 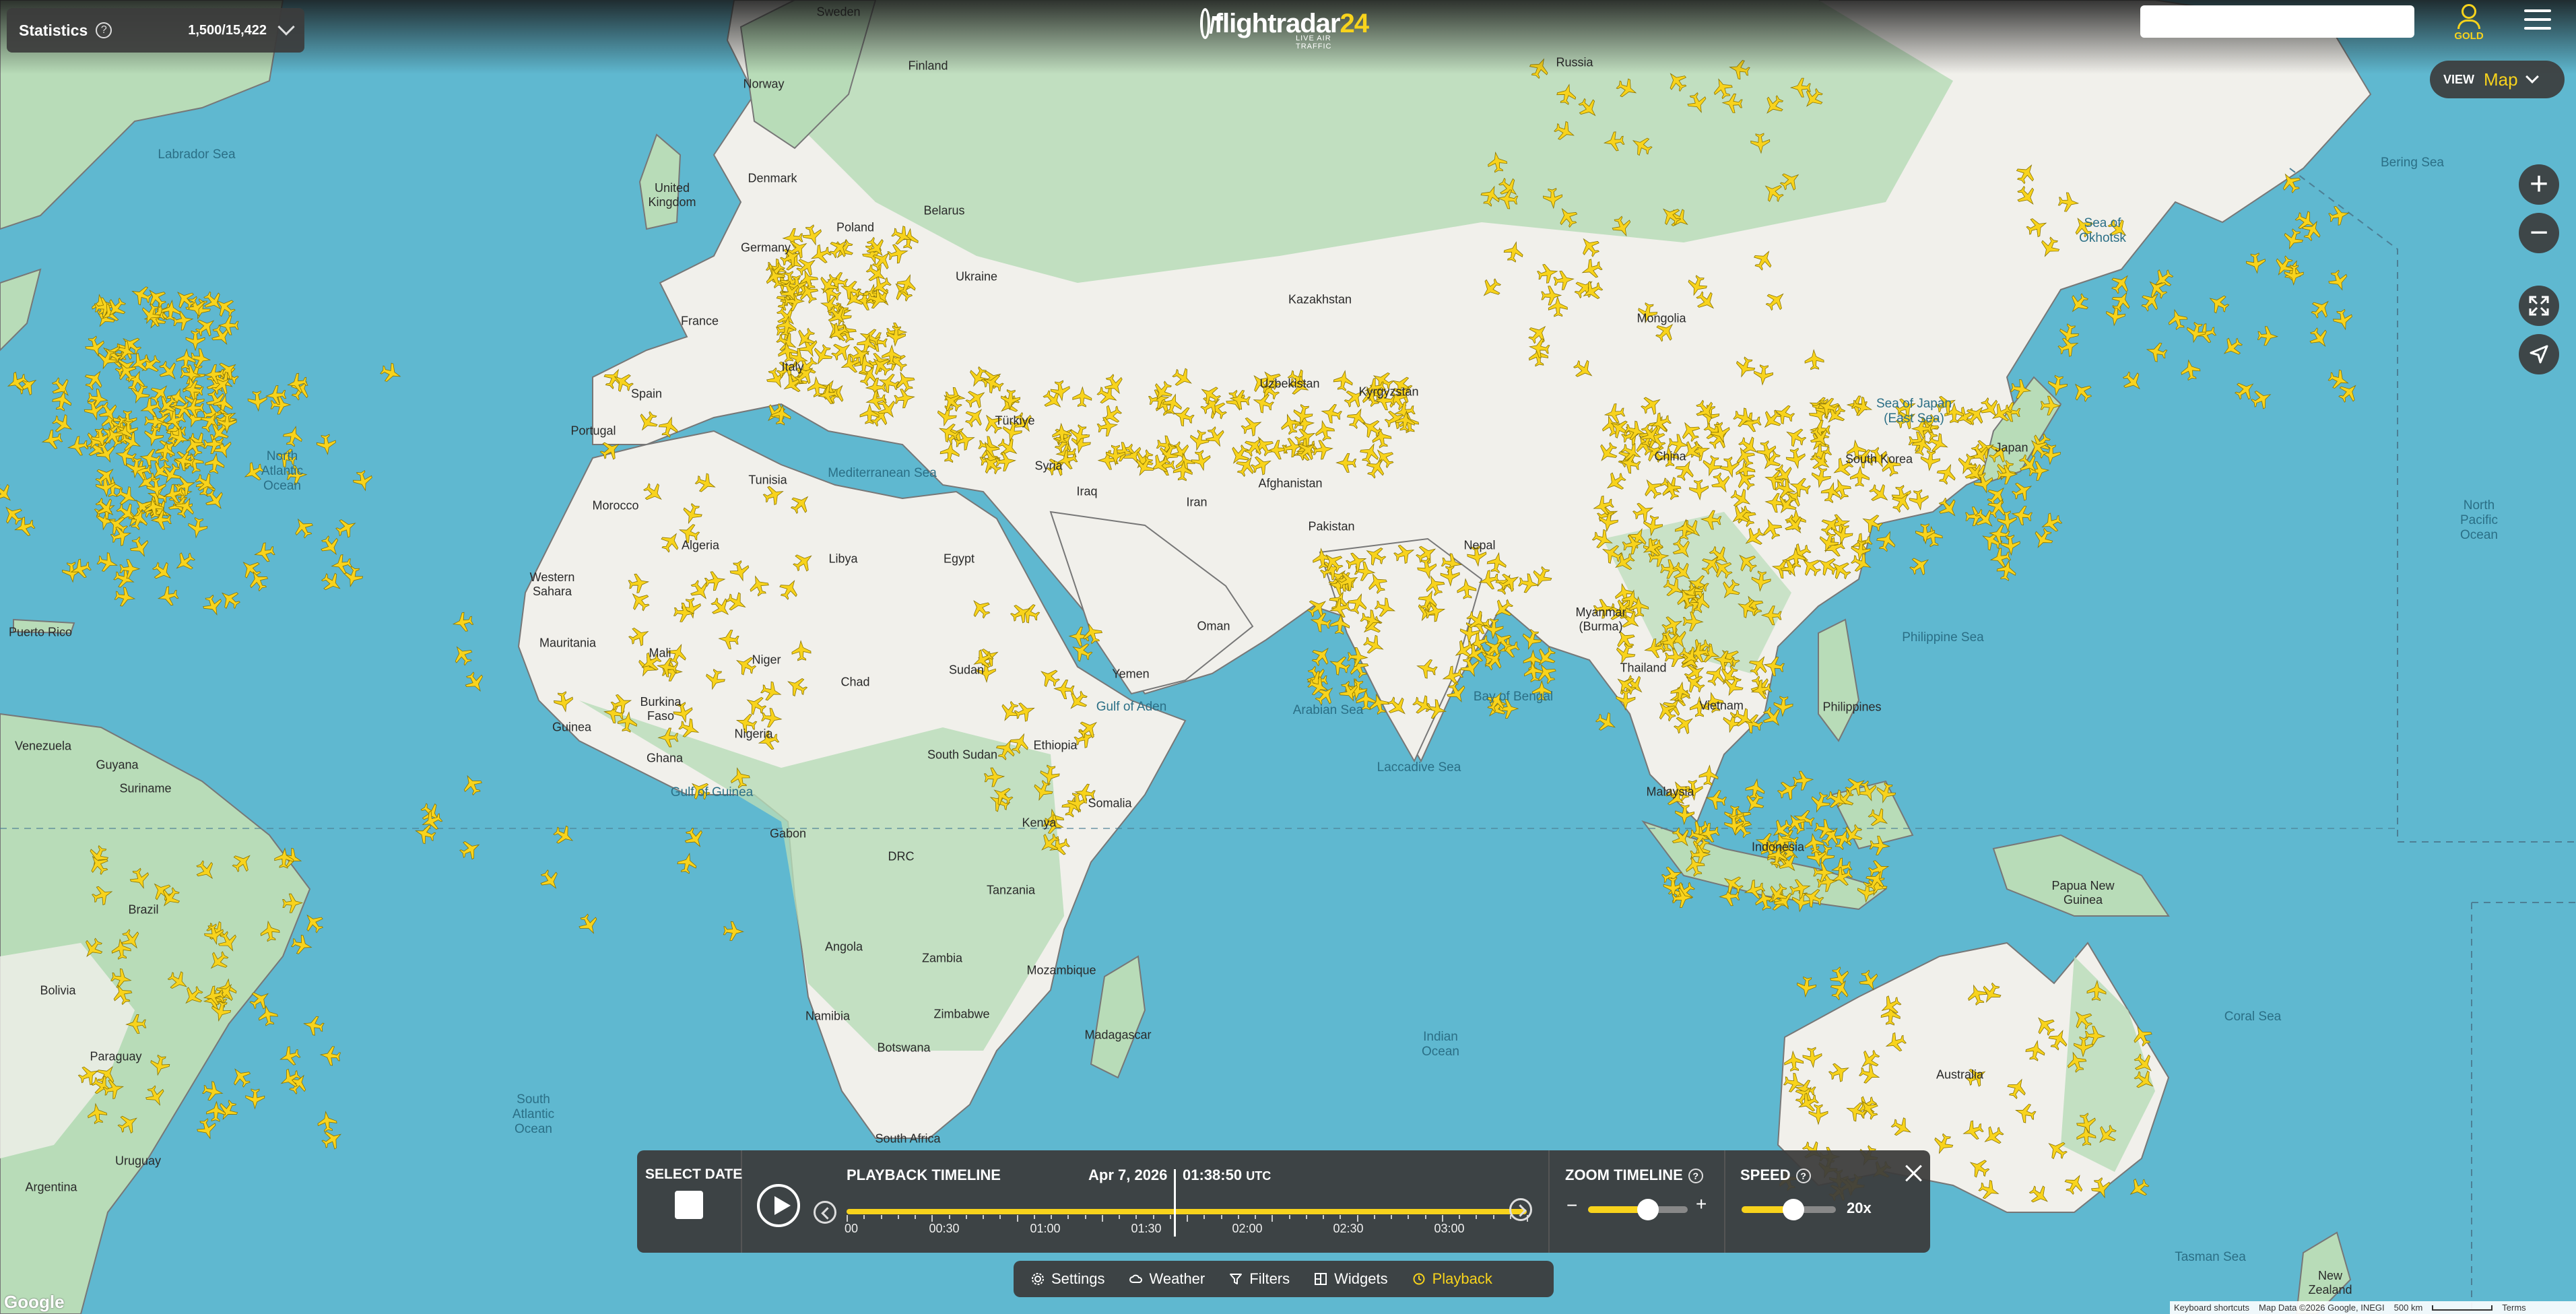 I want to click on zoom-timeline-label-text: ZOOM TIMELINE, so click(x=1624, y=1175).